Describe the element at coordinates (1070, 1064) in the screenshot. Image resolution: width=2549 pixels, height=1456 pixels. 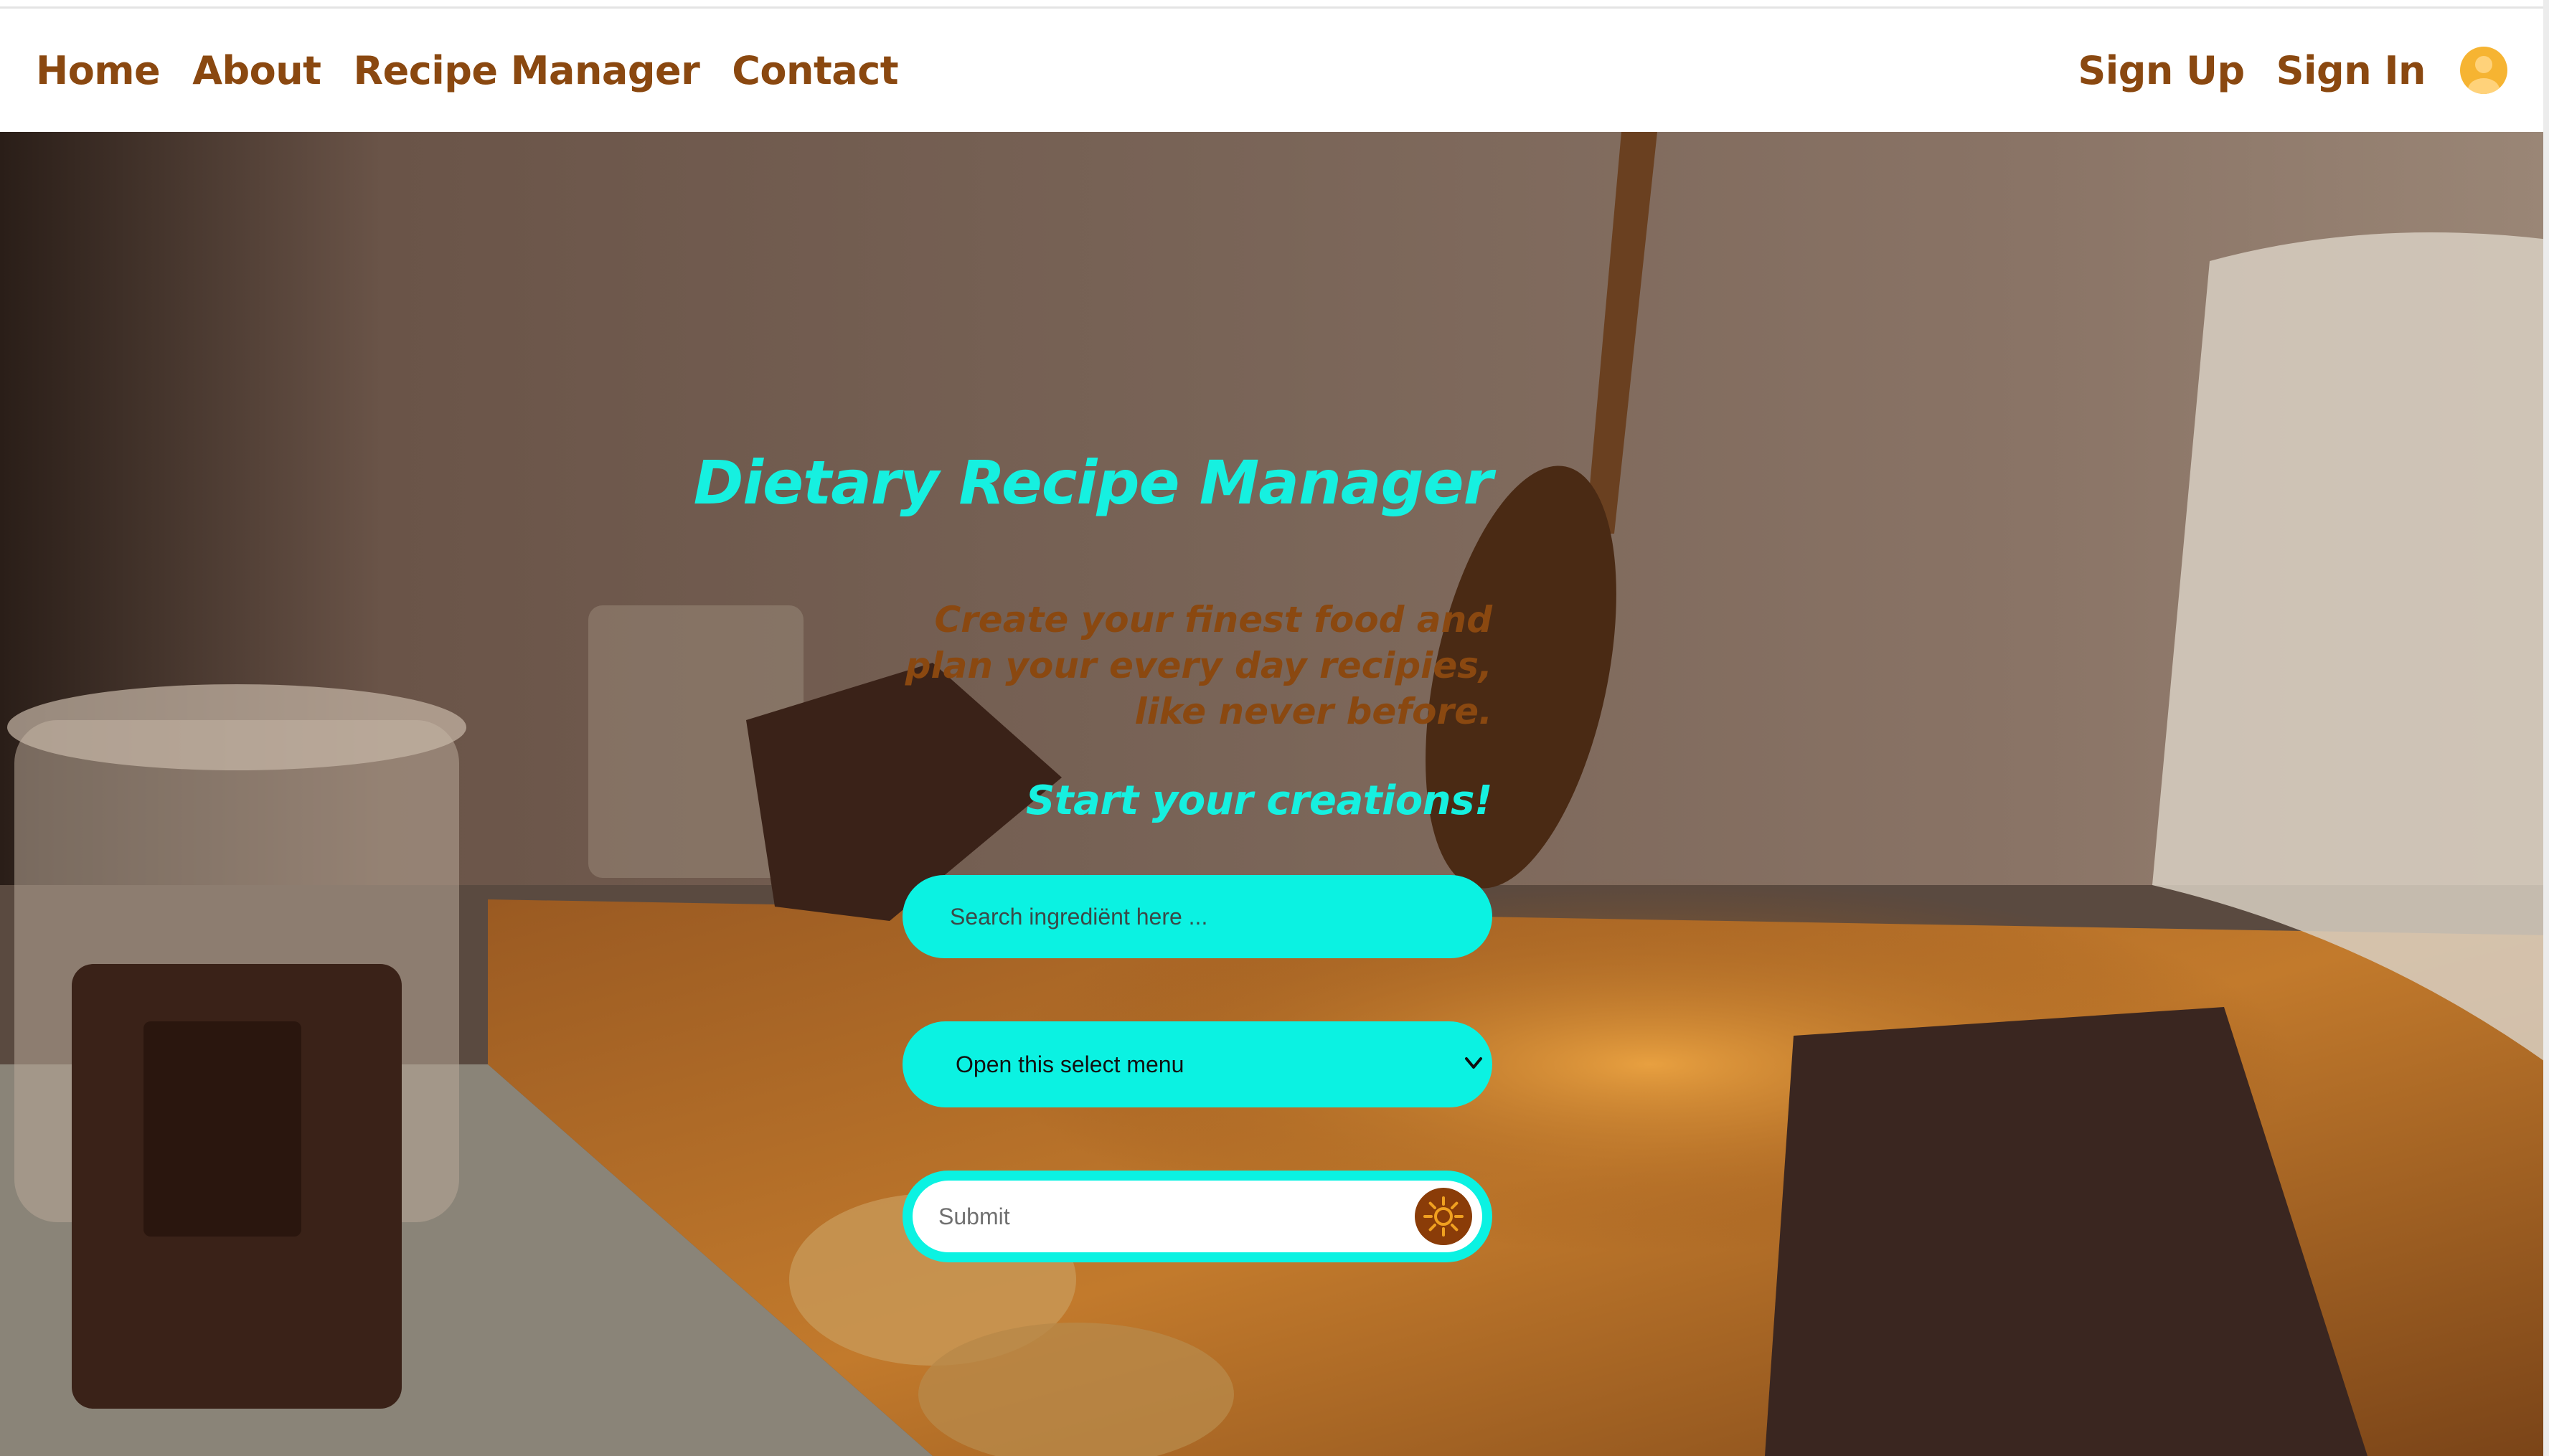
I see `select-value: Open this select menu` at that location.